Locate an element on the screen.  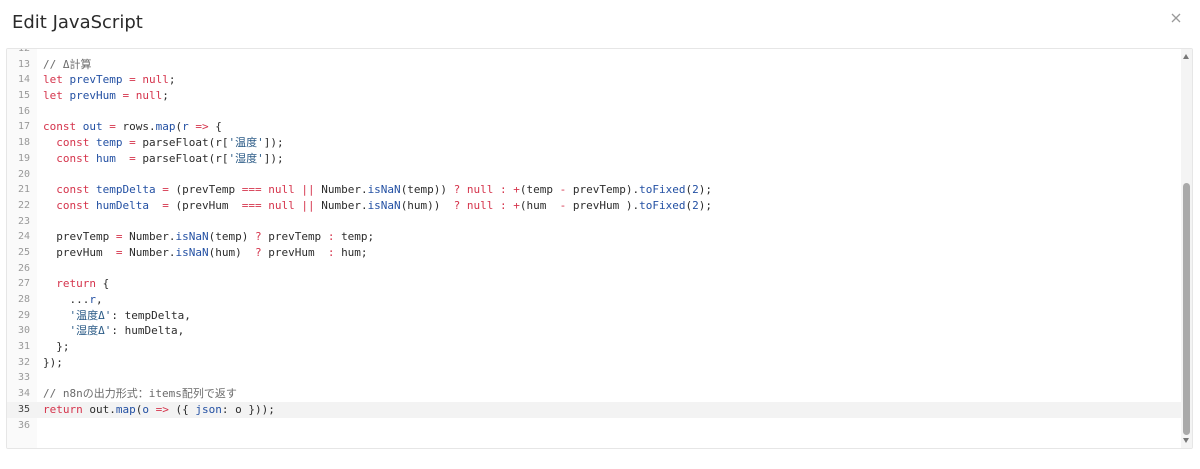
code-text: '湿度Δ': humDelta, is located at coordinates (114, 331).